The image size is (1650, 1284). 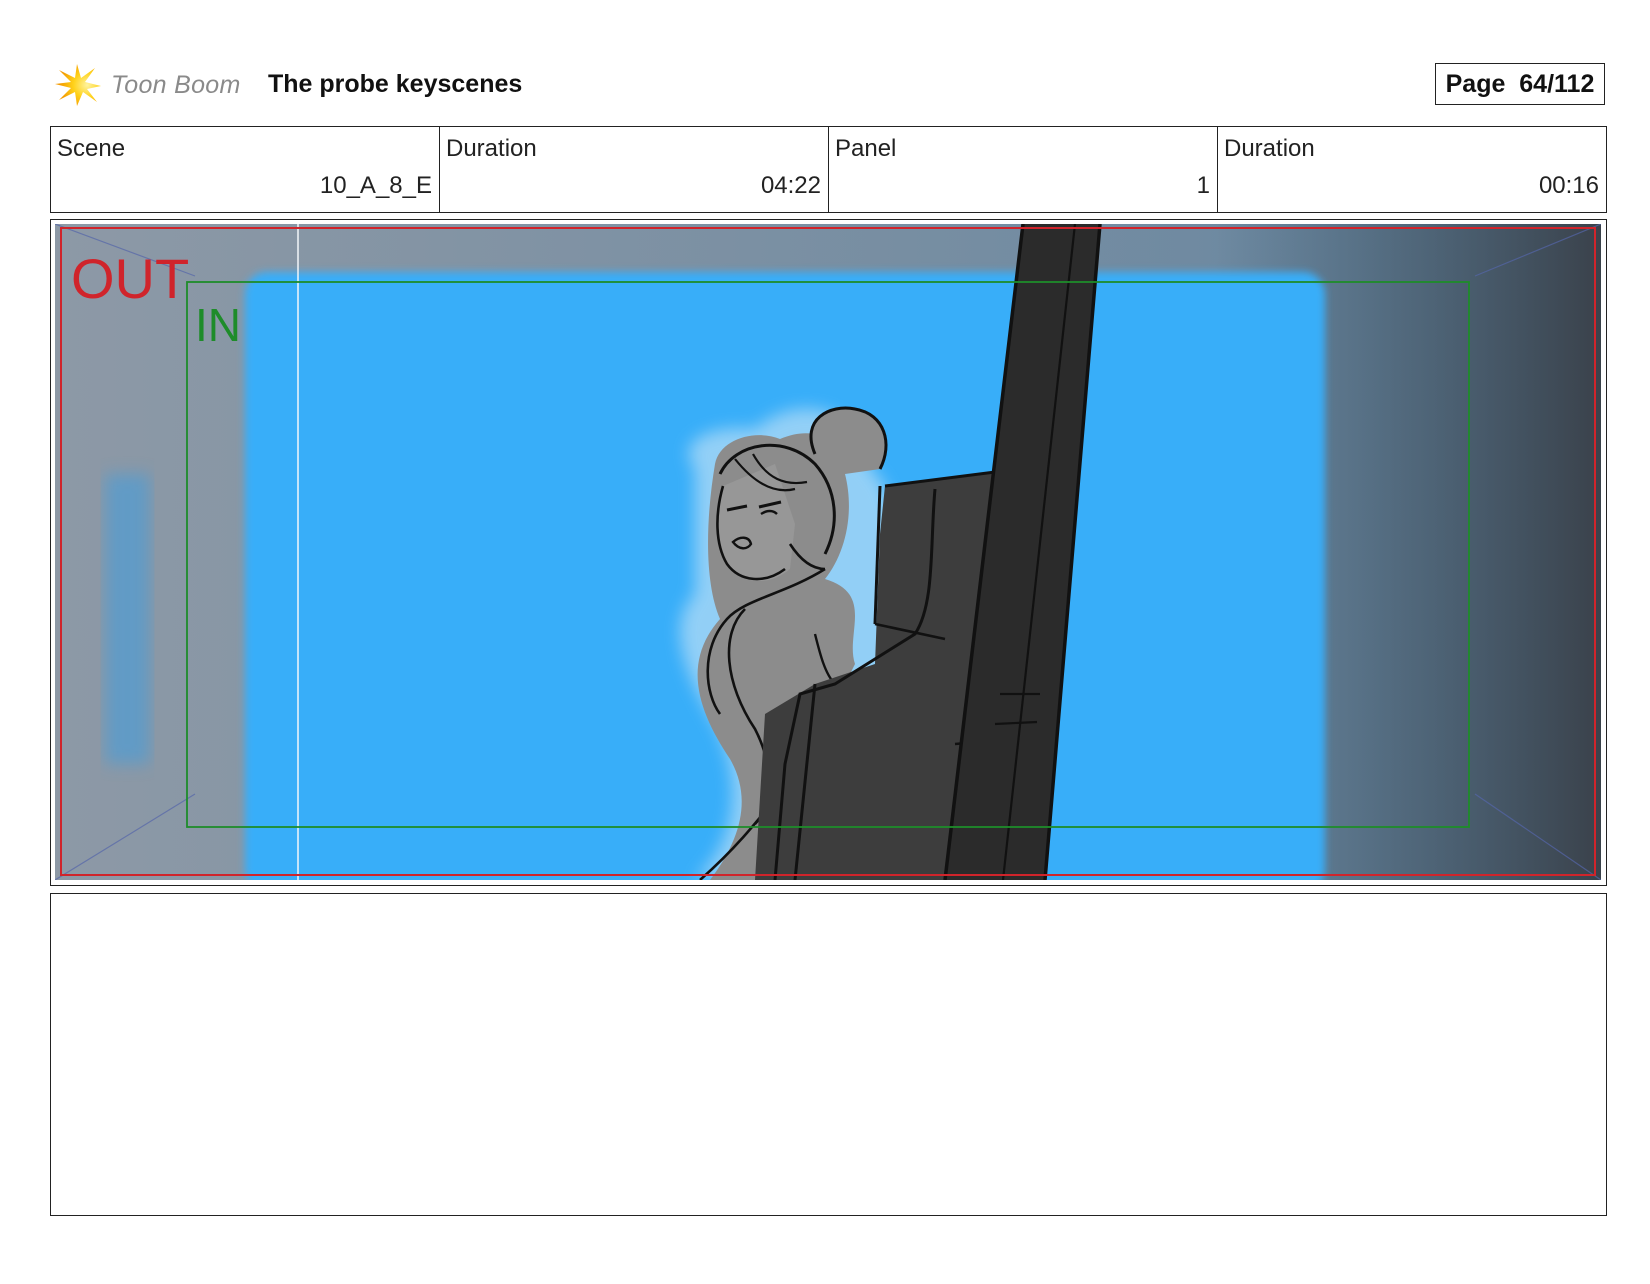 What do you see at coordinates (245, 169) in the screenshot?
I see `scene-cell: Scene 10_A_8_E` at bounding box center [245, 169].